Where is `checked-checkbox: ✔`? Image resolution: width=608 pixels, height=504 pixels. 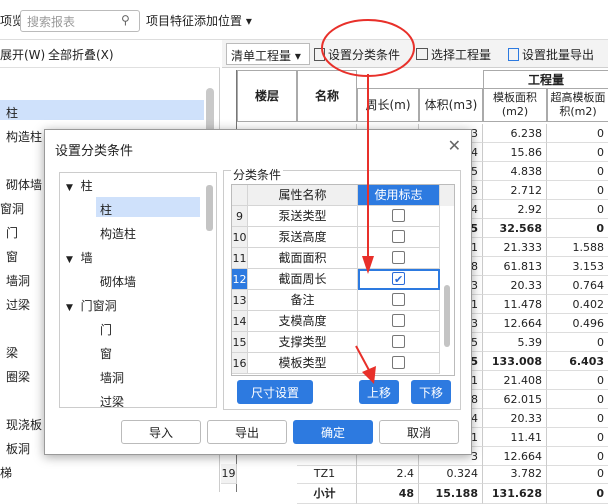 checked-checkbox: ✔ is located at coordinates (398, 279).